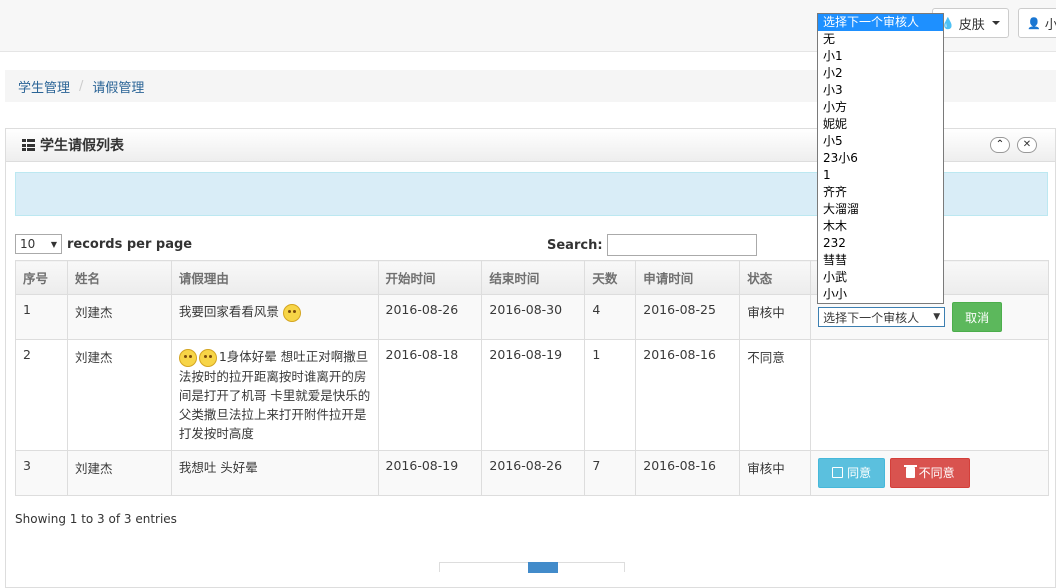 The image size is (1056, 588). Describe the element at coordinates (880, 90) in the screenshot. I see `reviewer-option: 小3` at that location.